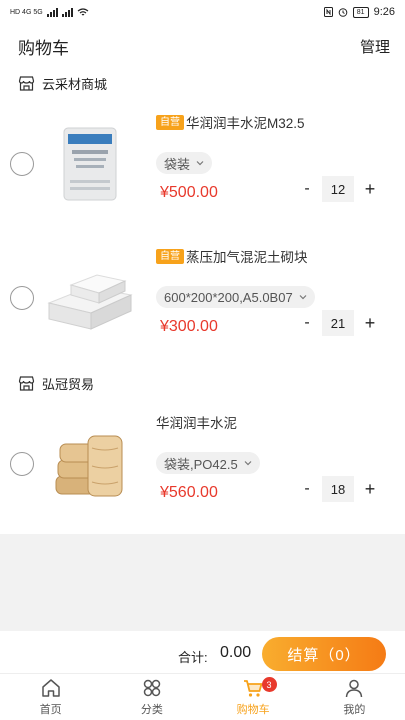  Describe the element at coordinates (269, 684) in the screenshot. I see `cart-count-badge: 3` at that location.